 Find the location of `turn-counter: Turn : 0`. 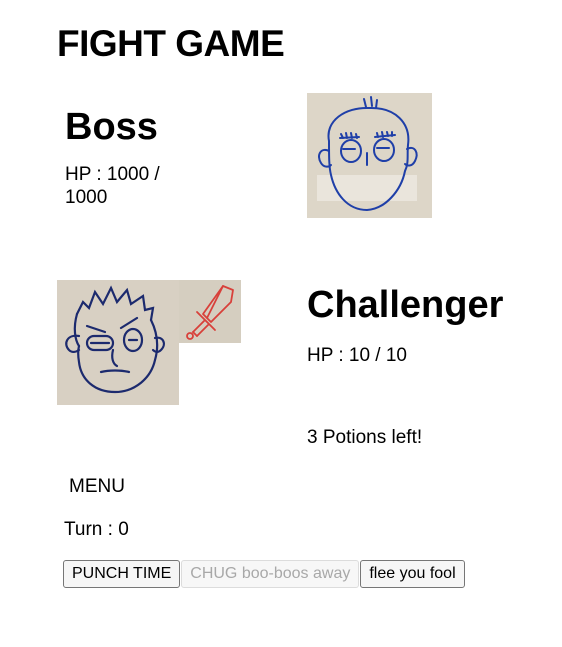

turn-counter: Turn : 0 is located at coordinates (96, 529).